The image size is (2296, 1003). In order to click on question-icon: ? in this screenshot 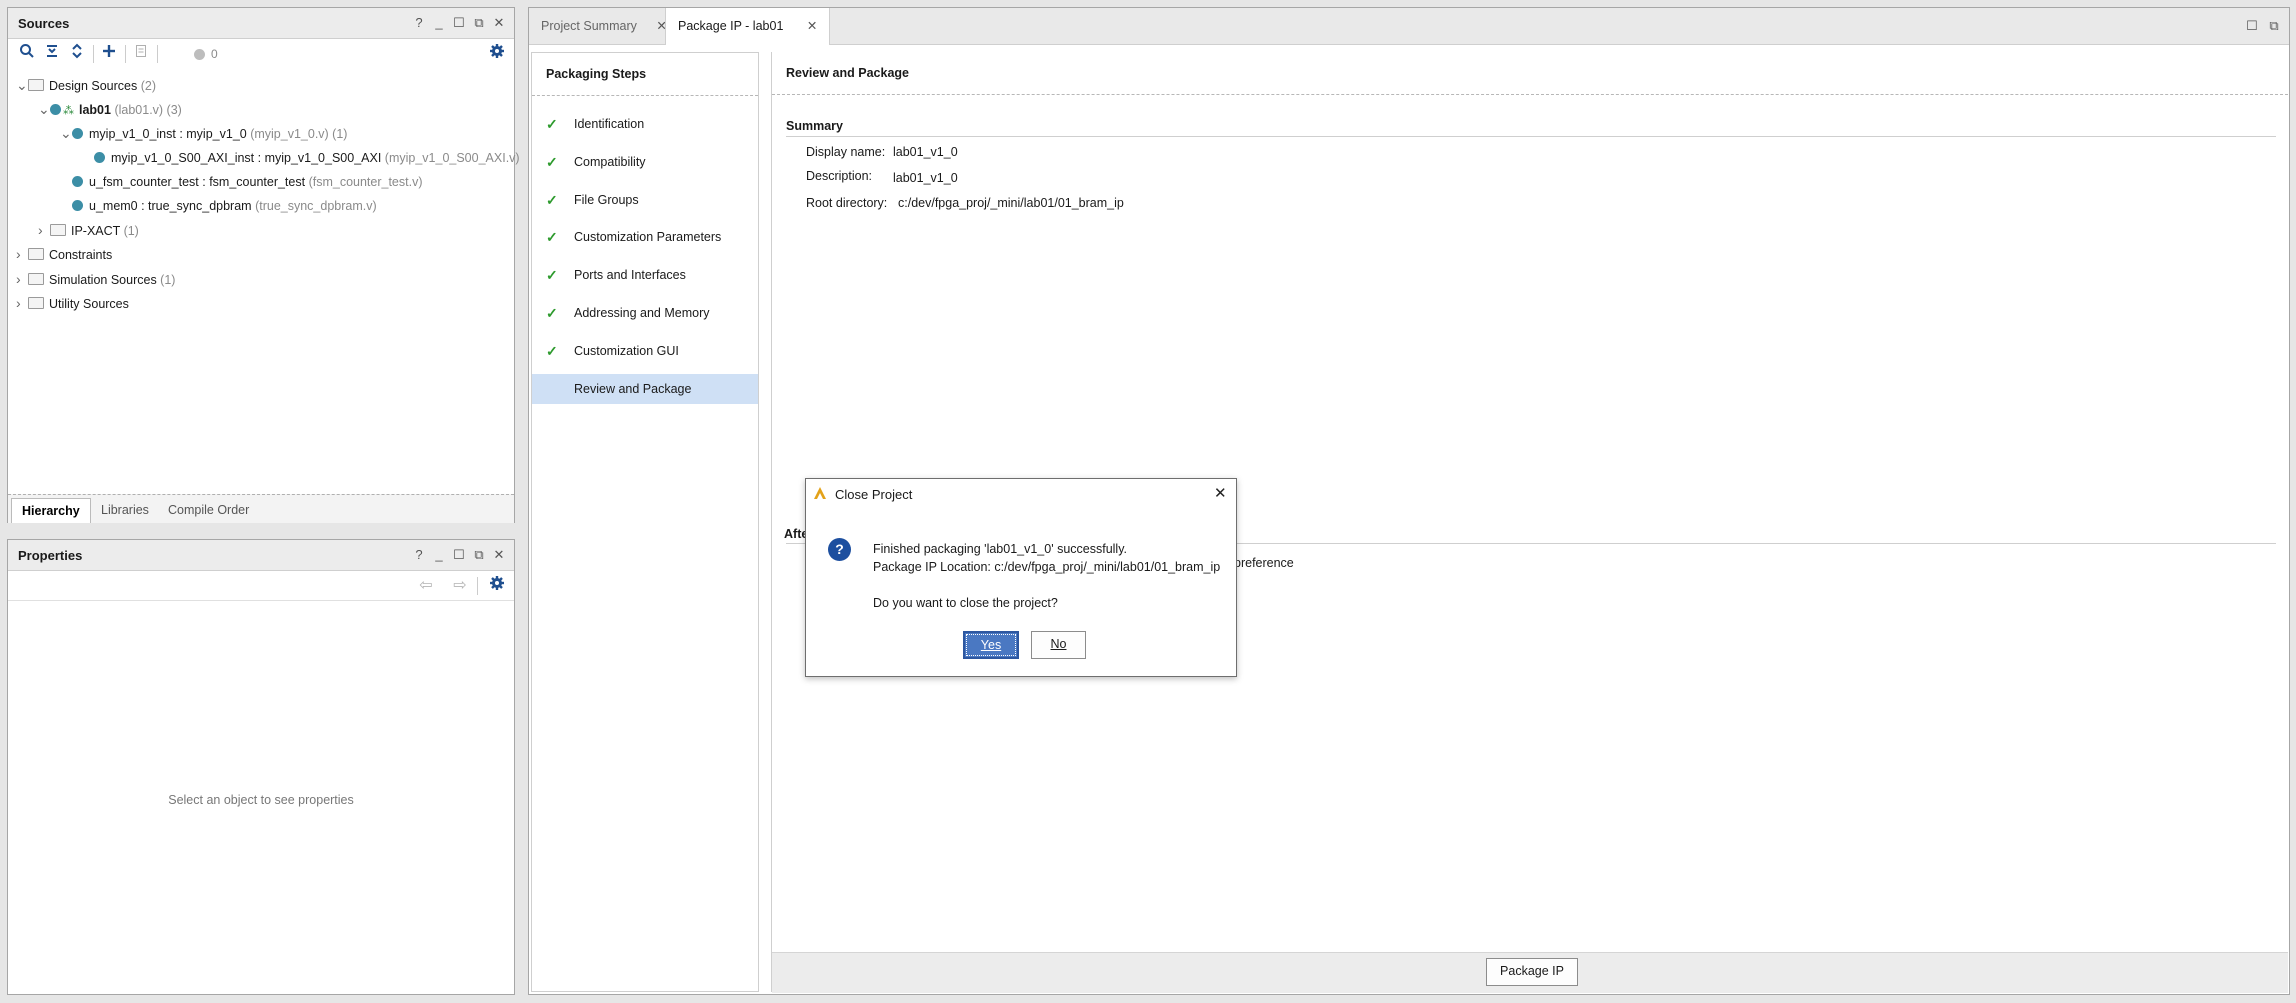, I will do `click(839, 549)`.